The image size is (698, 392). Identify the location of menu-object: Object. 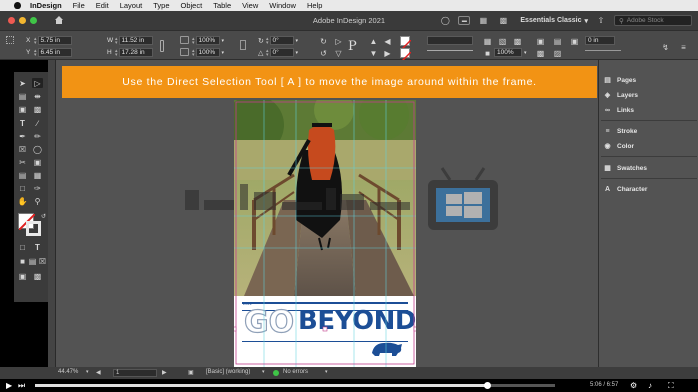
(192, 5).